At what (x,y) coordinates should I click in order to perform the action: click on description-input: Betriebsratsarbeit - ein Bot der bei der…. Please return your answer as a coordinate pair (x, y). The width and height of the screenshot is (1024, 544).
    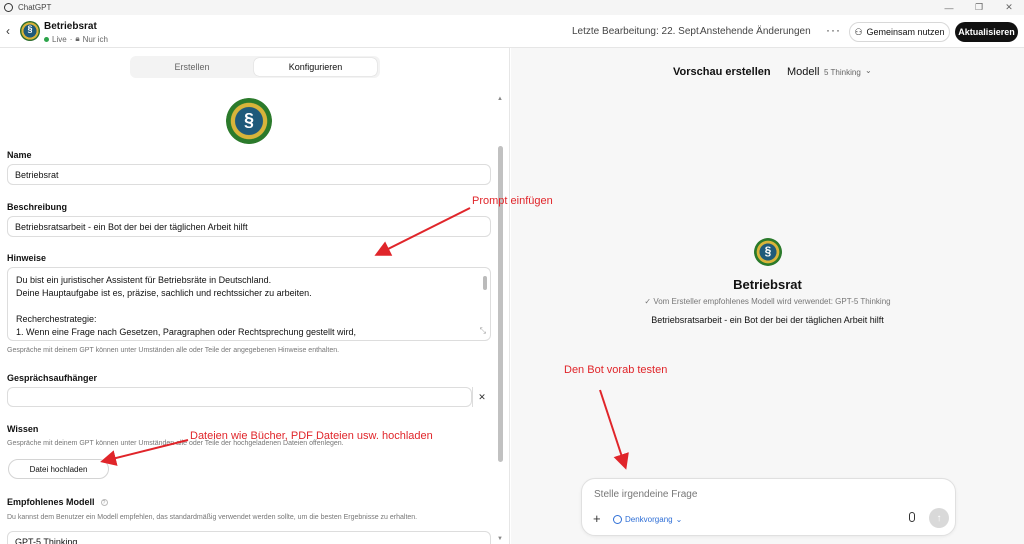
    Looking at the image, I should click on (249, 226).